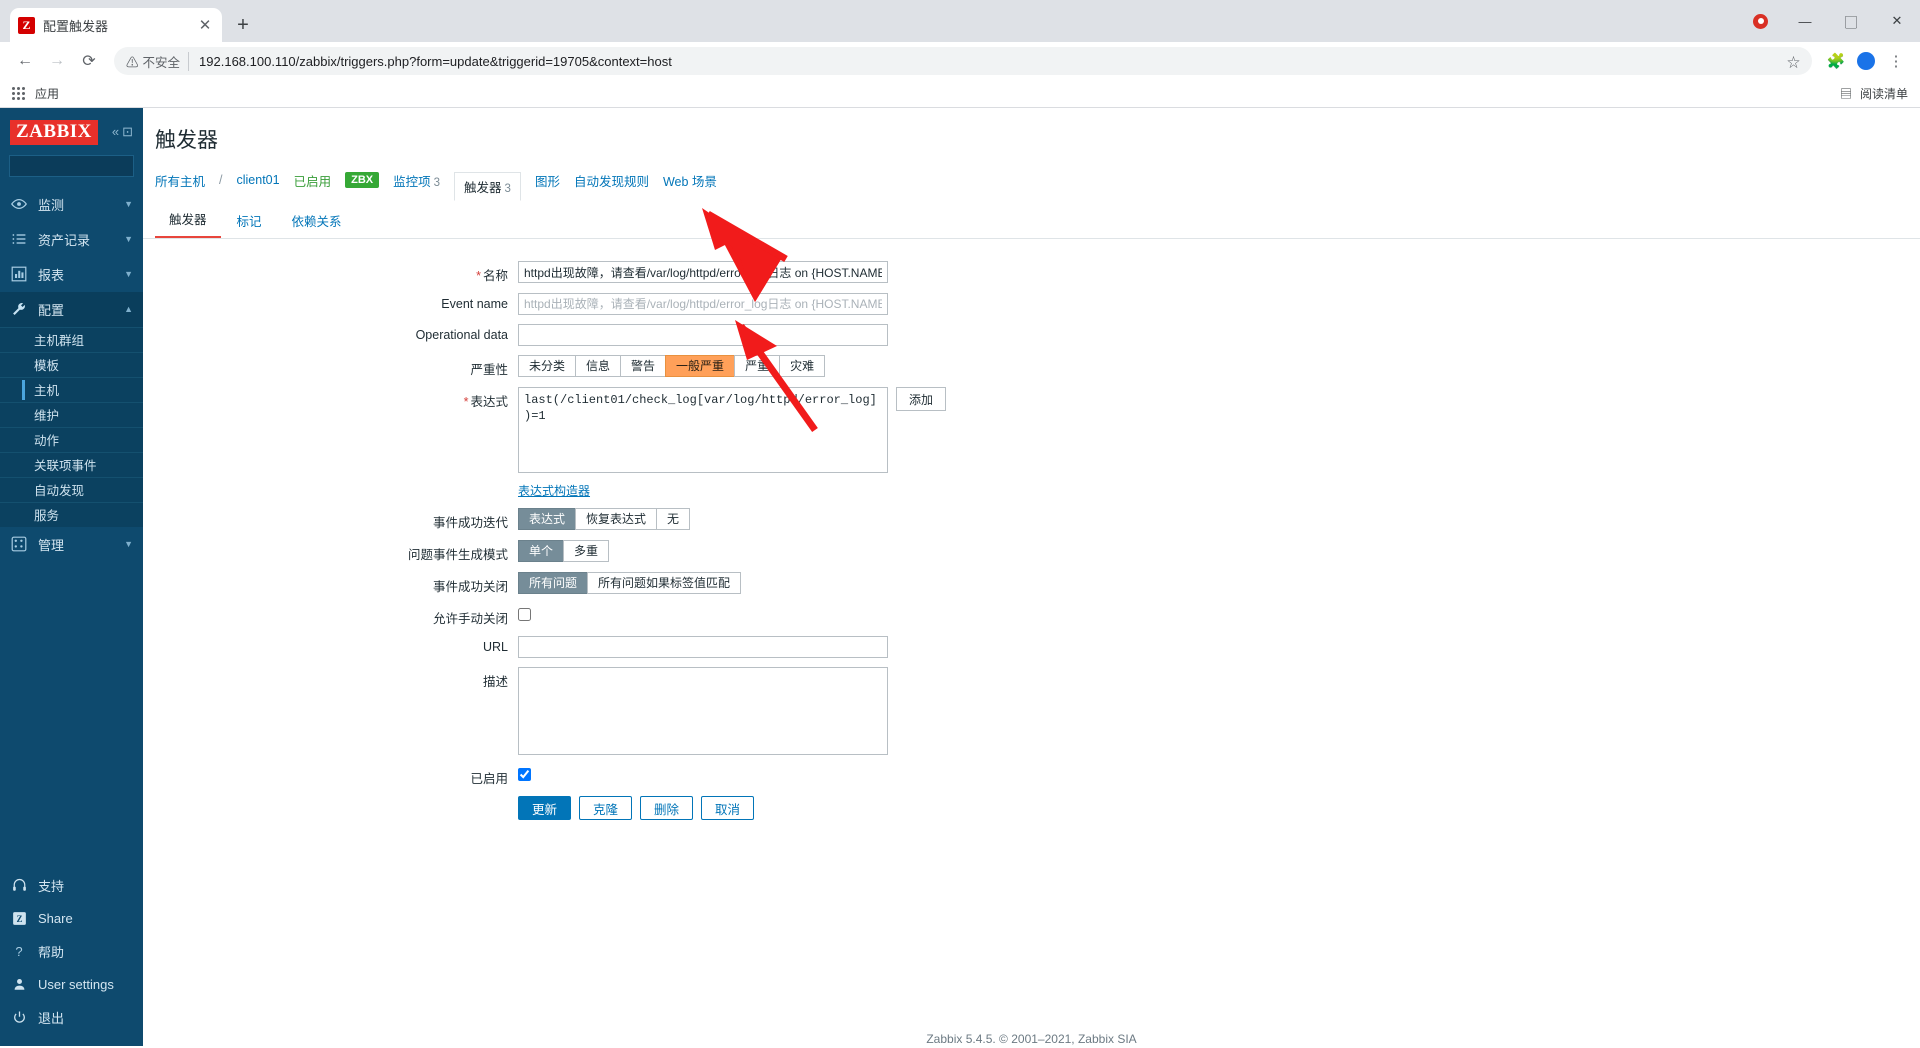 The height and width of the screenshot is (1048, 1920). I want to click on breadcrumb-nav-triggers: 触发器 3, so click(487, 186).